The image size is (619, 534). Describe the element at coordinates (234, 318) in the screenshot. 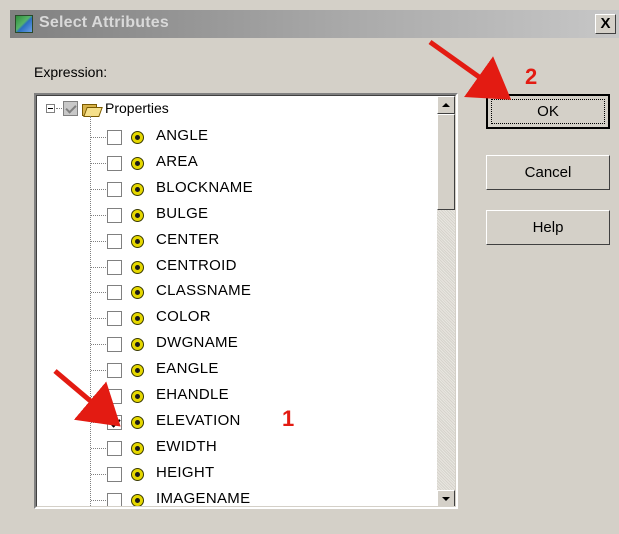

I see `tree-item-row: COLOR` at that location.